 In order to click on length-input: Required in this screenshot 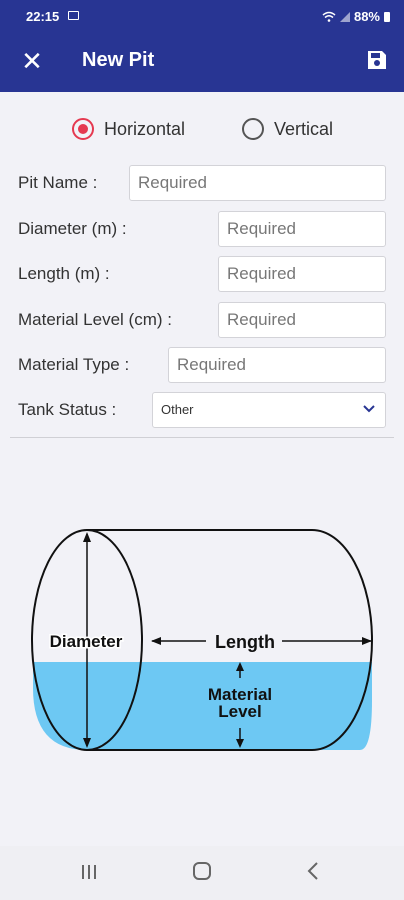, I will do `click(302, 274)`.